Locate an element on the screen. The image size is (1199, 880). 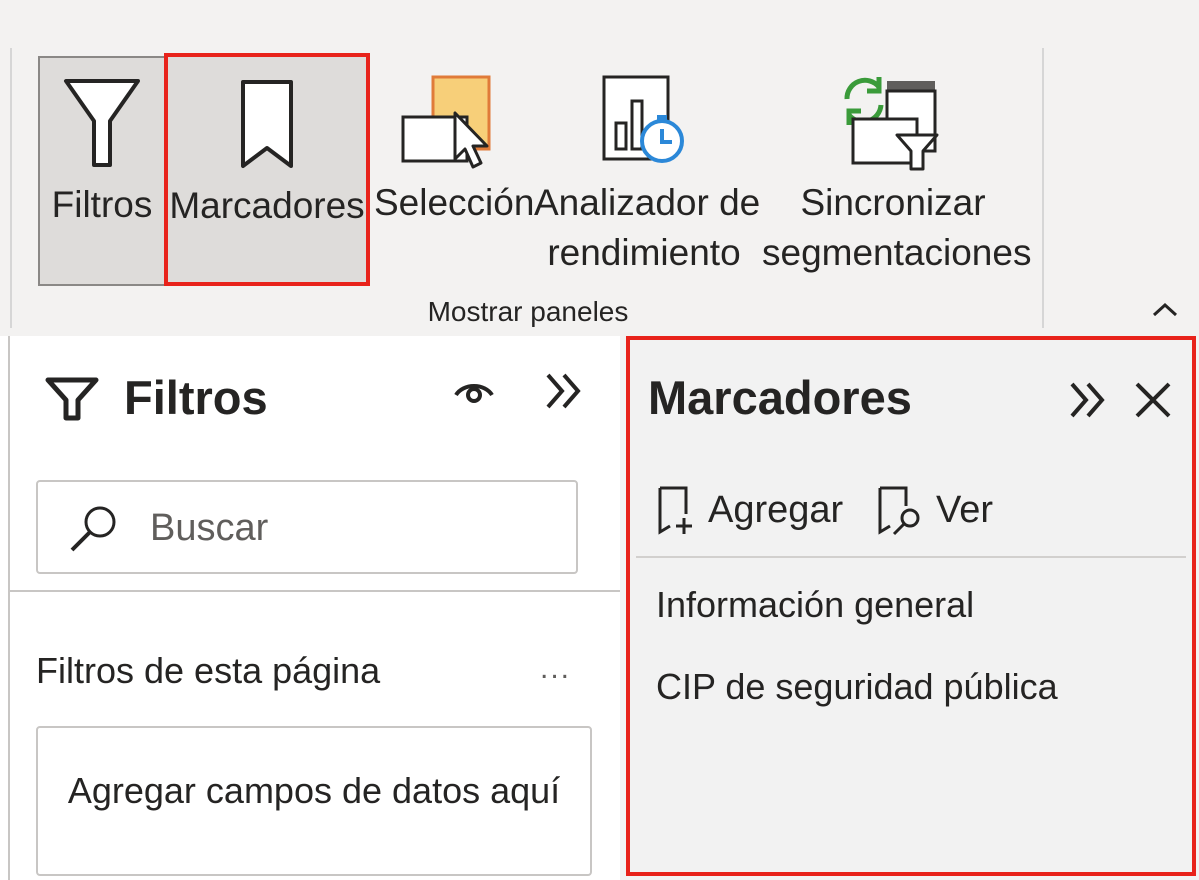
add-bookmark-button: Agregar is located at coordinates (749, 510).